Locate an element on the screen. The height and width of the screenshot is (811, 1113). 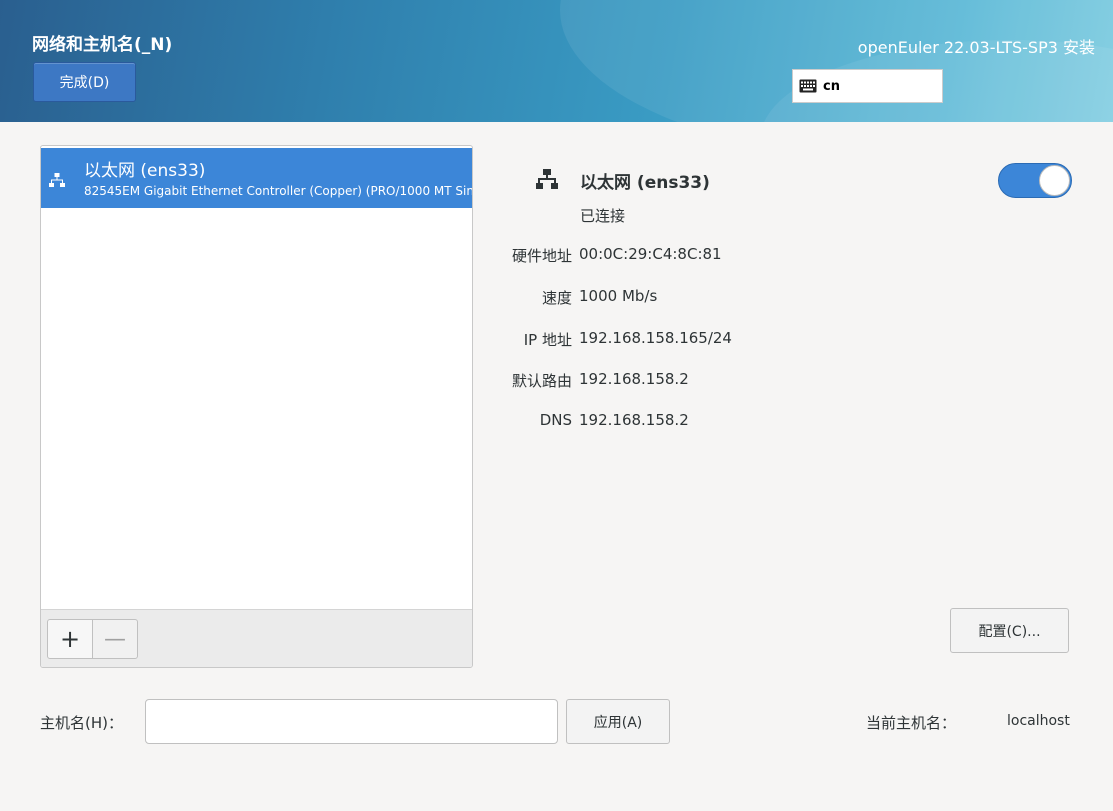
hardware-address-value: 00:0C:29:C4:8C:81 is located at coordinates (650, 254).